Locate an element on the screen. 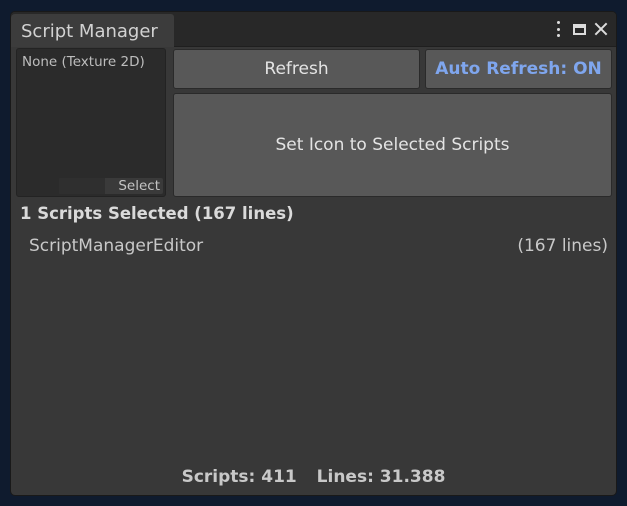 This screenshot has width=627, height=506. stats-footer: Scripts: 411 Lines: 31.388 is located at coordinates (313, 477).